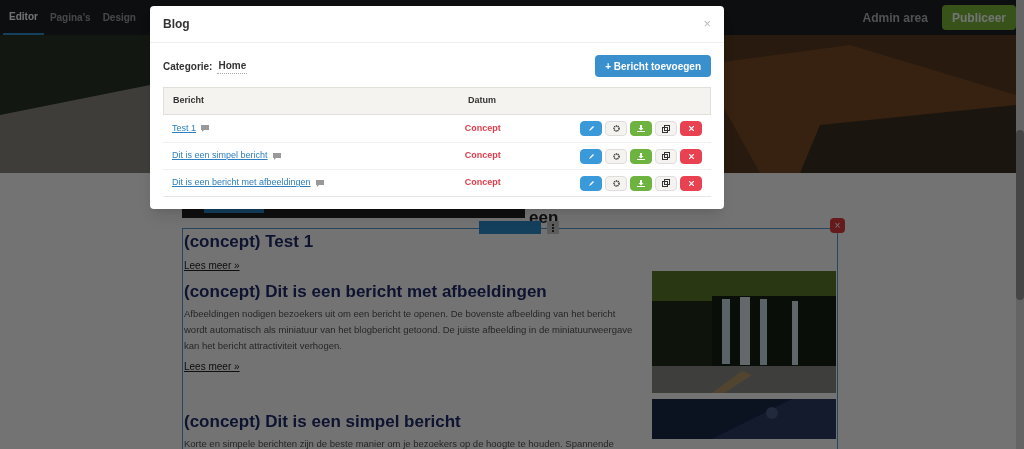 The width and height of the screenshot is (1024, 449). I want to click on post-link: Dit is een bericht met afbeeldingen, so click(241, 183).